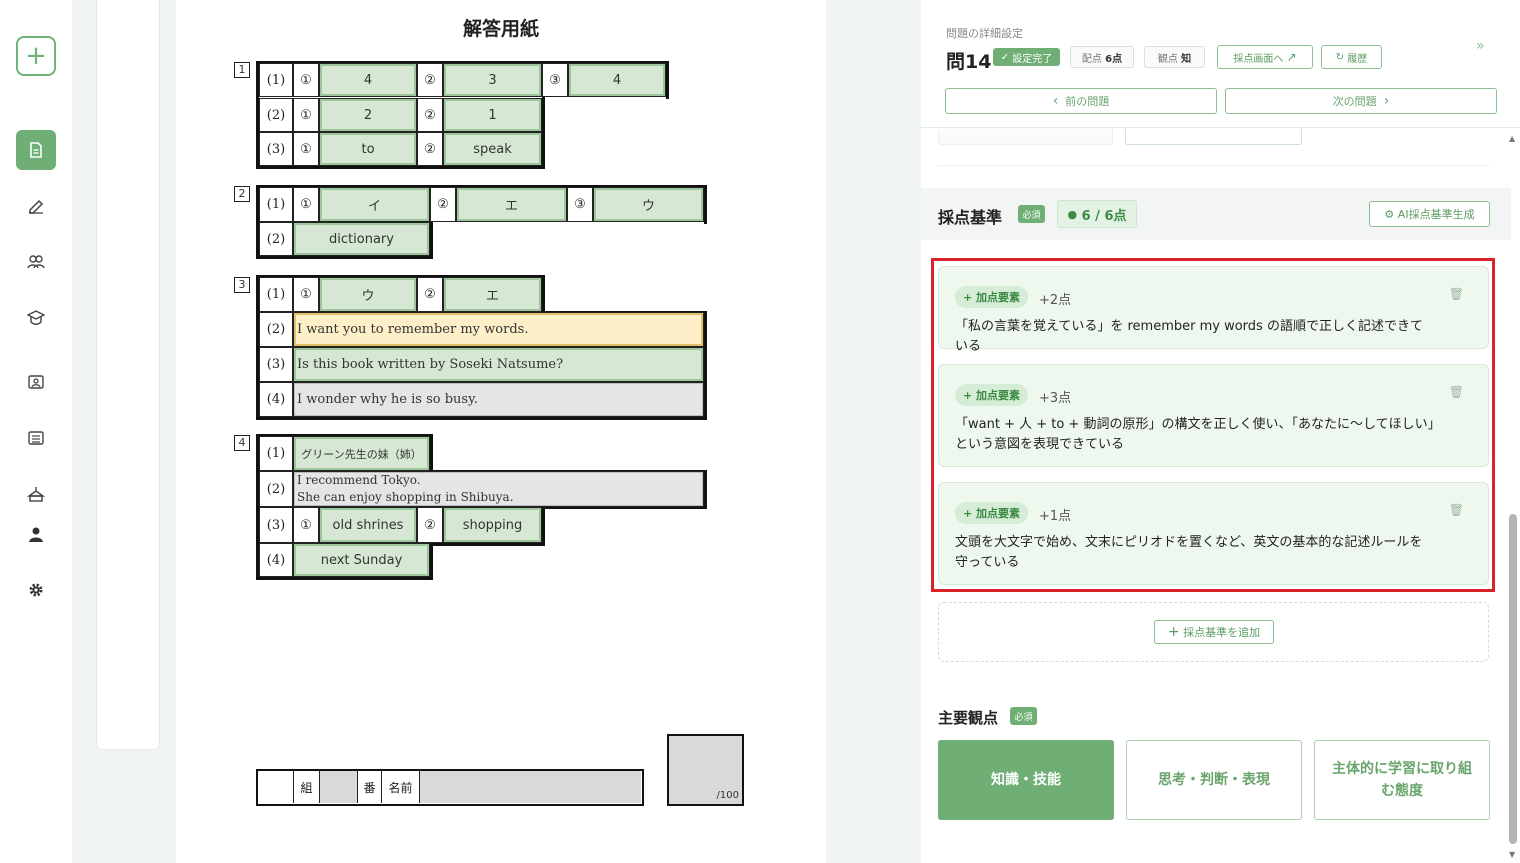 The width and height of the screenshot is (1520, 863). Describe the element at coordinates (498, 329) in the screenshot. I see `answer-cell-selected: I want you to remember my words.` at that location.